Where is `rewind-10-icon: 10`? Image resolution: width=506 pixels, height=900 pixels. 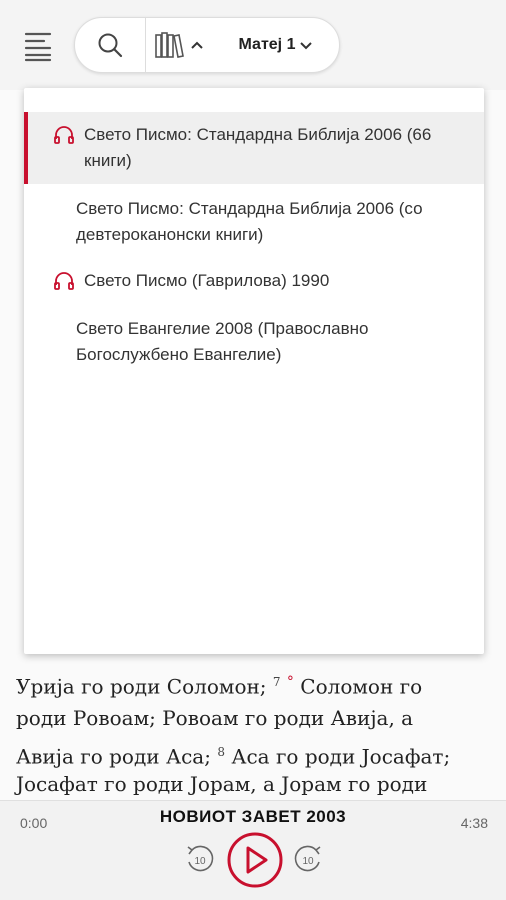
rewind-10-icon: 10 is located at coordinates (200, 858).